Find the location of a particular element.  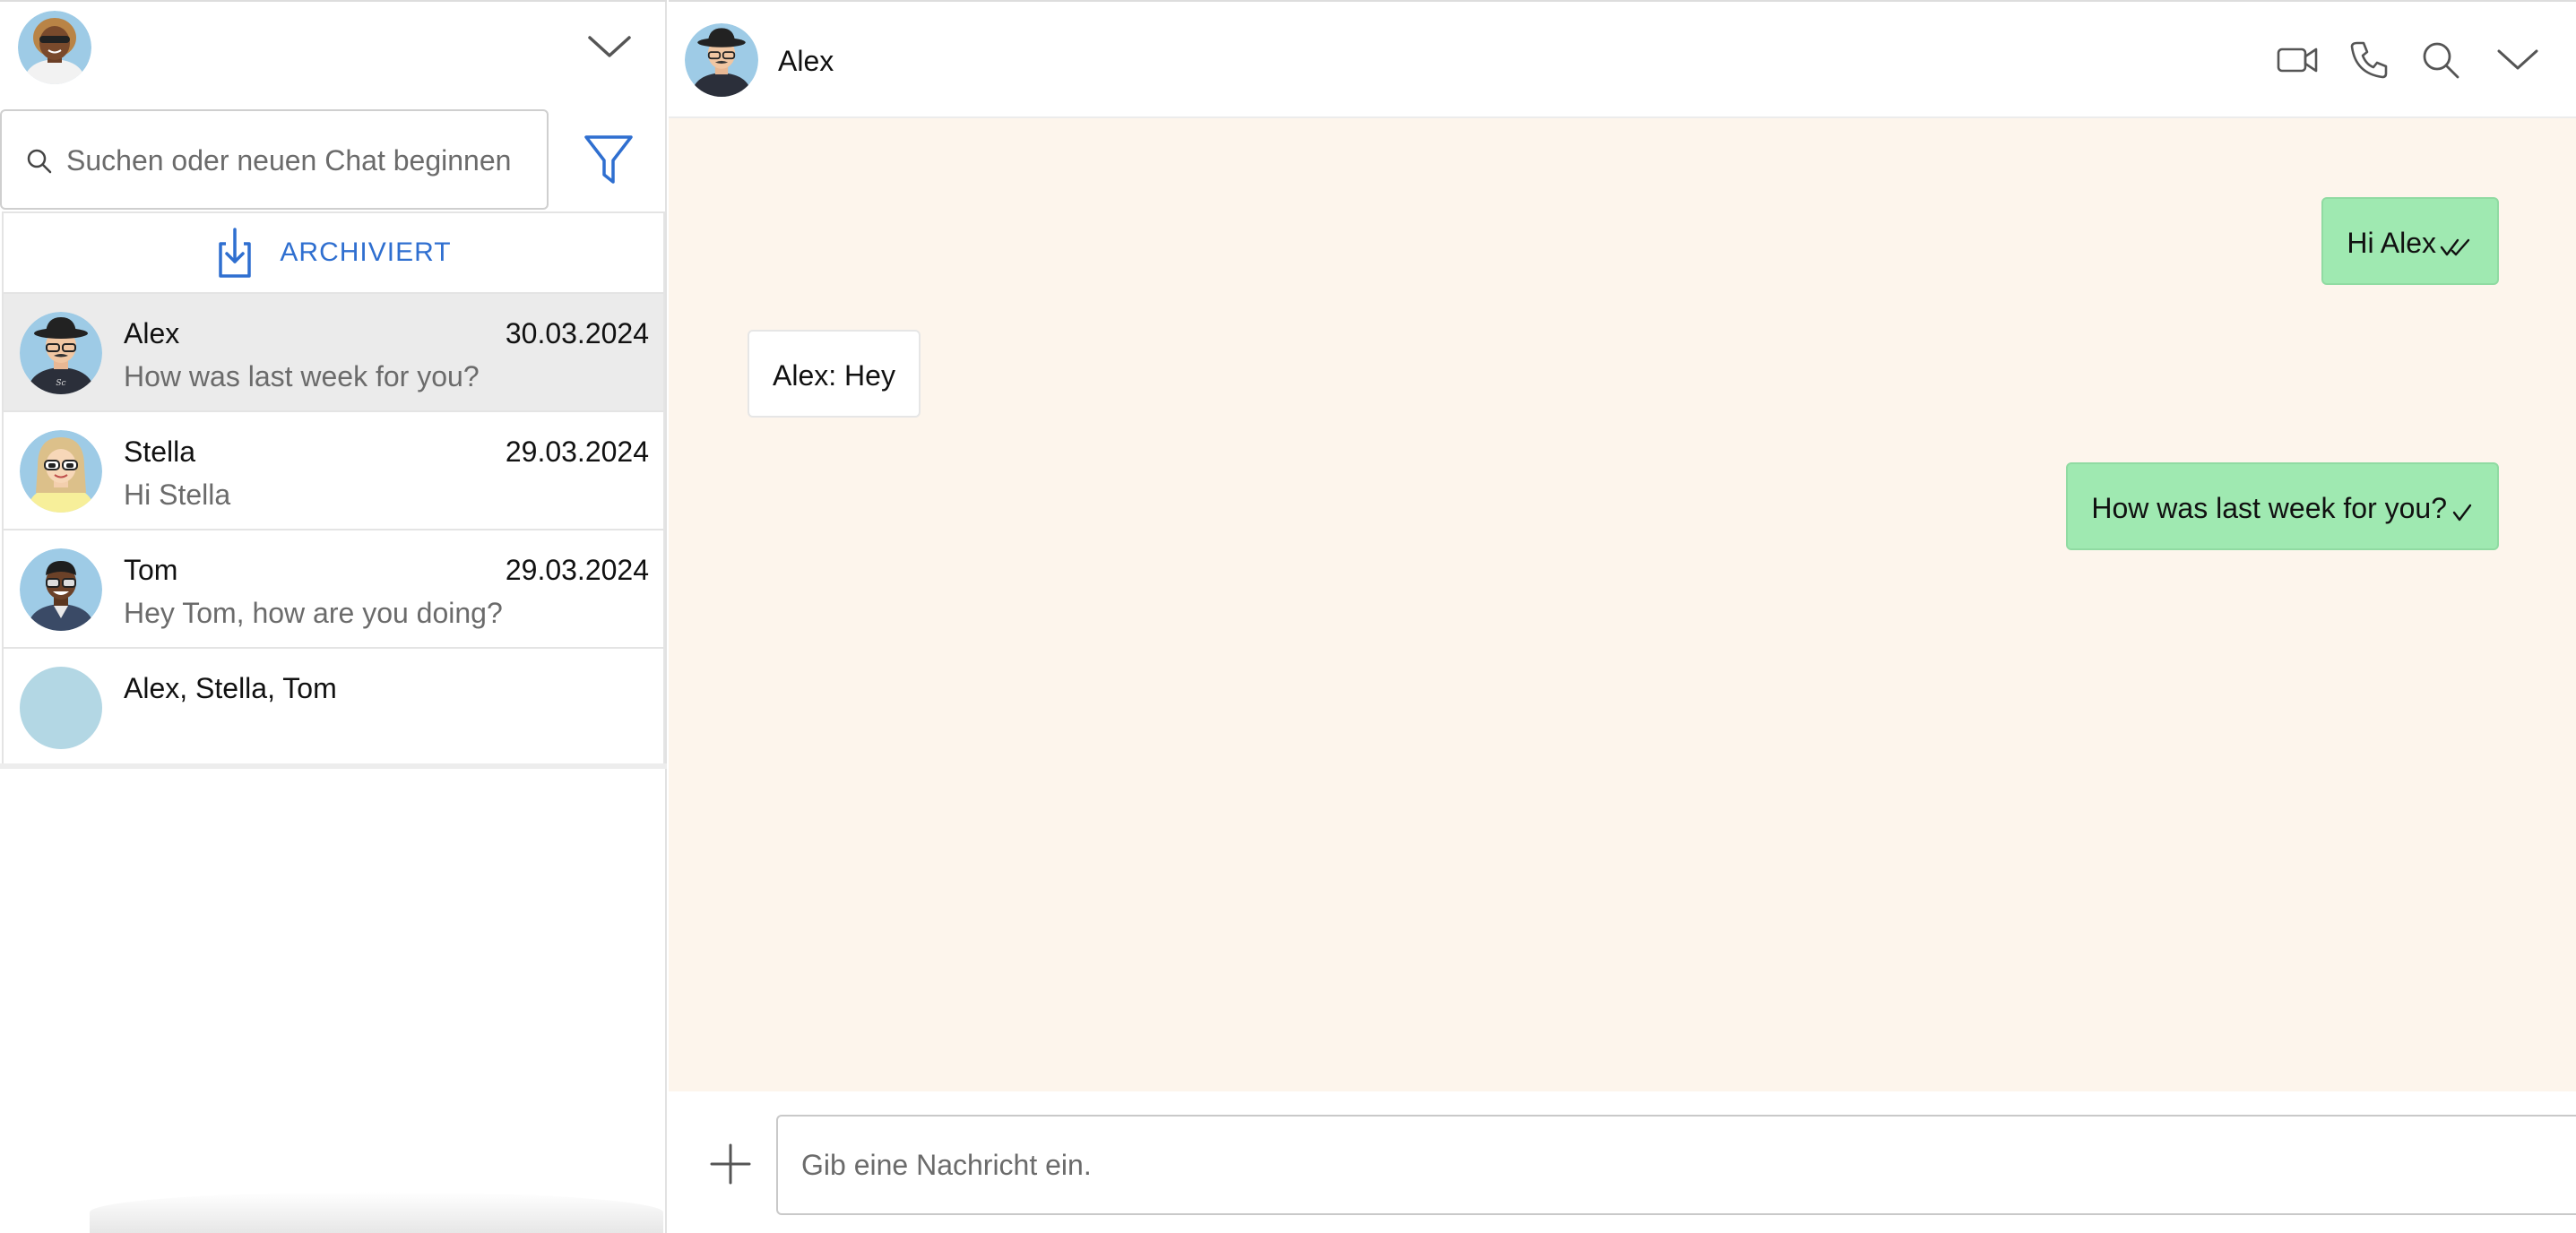

chat-name: Tom is located at coordinates (151, 570).